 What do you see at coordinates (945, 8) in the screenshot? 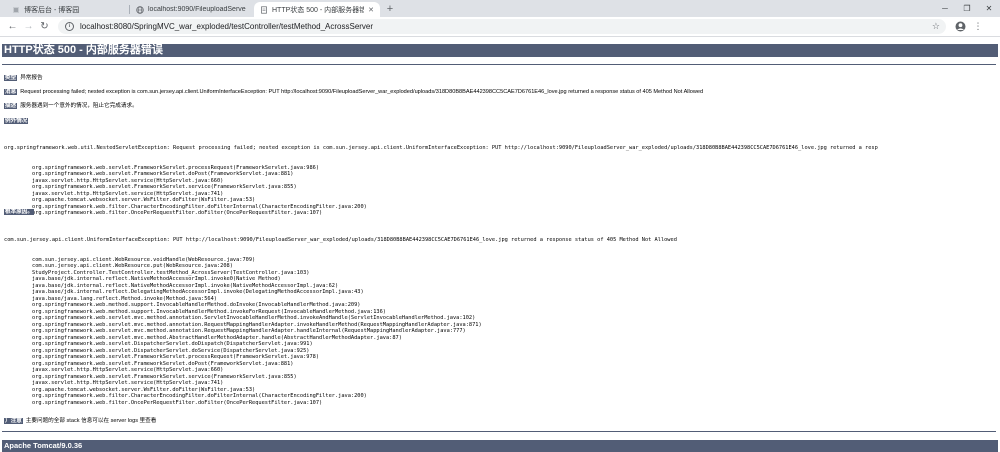
I see `minimize-window-button: ─` at bounding box center [945, 8].